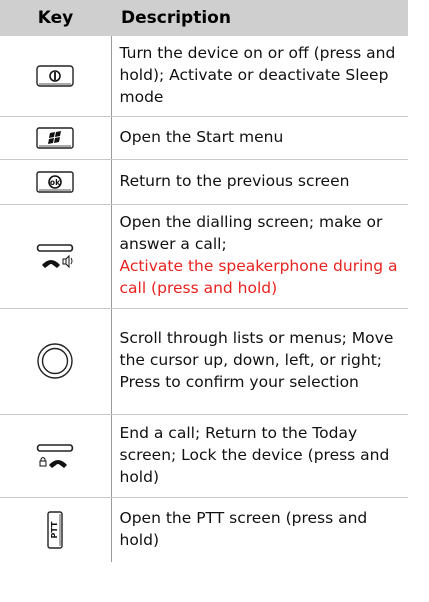 The width and height of the screenshot is (429, 602). I want to click on windows-start-key-icon, so click(56, 138).